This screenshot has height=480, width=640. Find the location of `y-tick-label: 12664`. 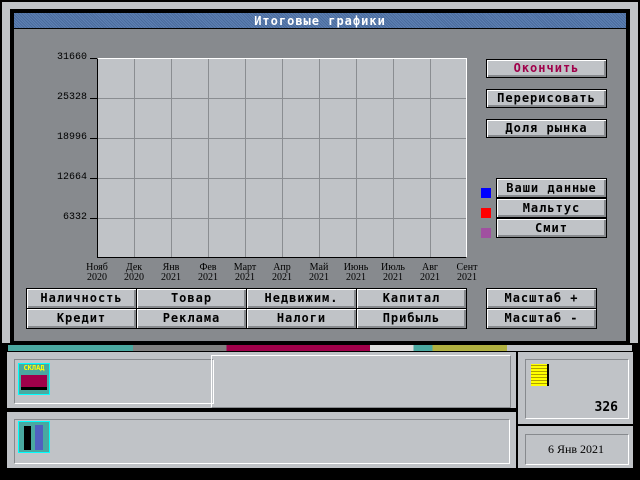

y-tick-label: 12664 is located at coordinates (71, 177).